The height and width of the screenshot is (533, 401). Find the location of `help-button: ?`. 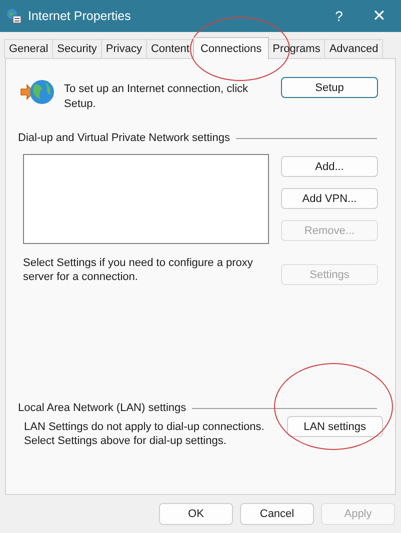

help-button: ? is located at coordinates (339, 16).